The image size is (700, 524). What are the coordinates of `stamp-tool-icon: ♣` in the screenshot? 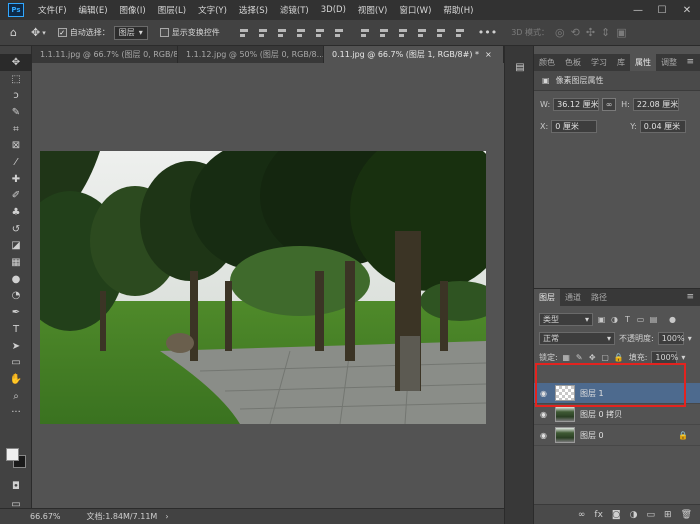 It's located at (16, 212).